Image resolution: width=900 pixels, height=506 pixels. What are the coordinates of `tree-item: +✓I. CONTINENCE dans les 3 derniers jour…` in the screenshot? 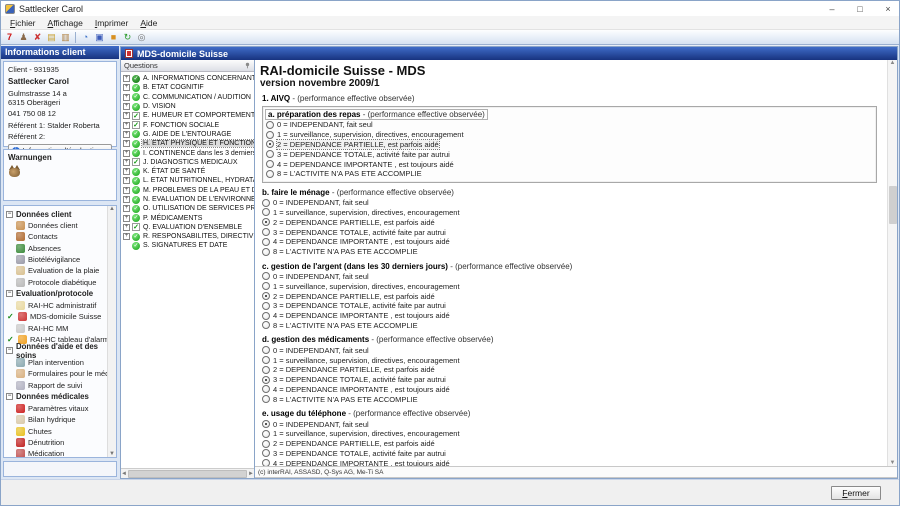 It's located at (188, 153).